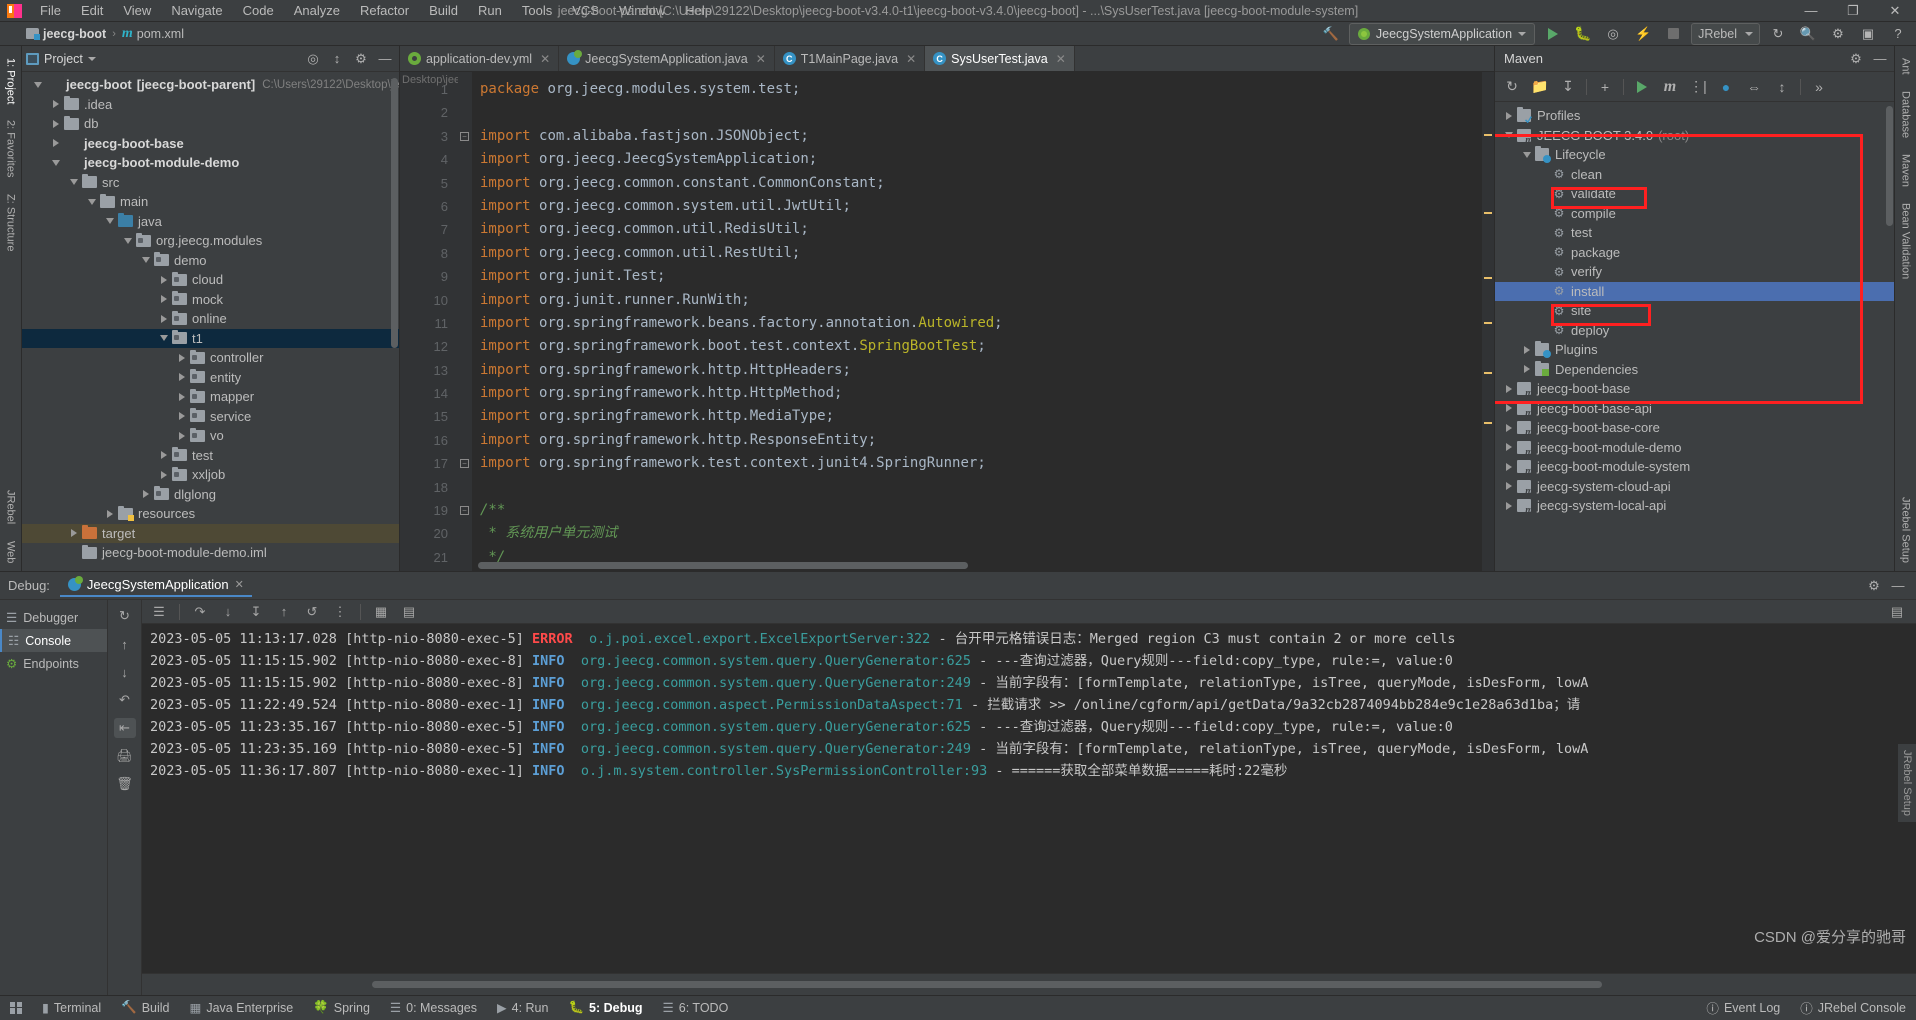 This screenshot has width=1916, height=1020. Describe the element at coordinates (667, 58) in the screenshot. I see `editor-tab-jeecgsystemapplication-java: JeecgSystemApplication.java ✕` at that location.